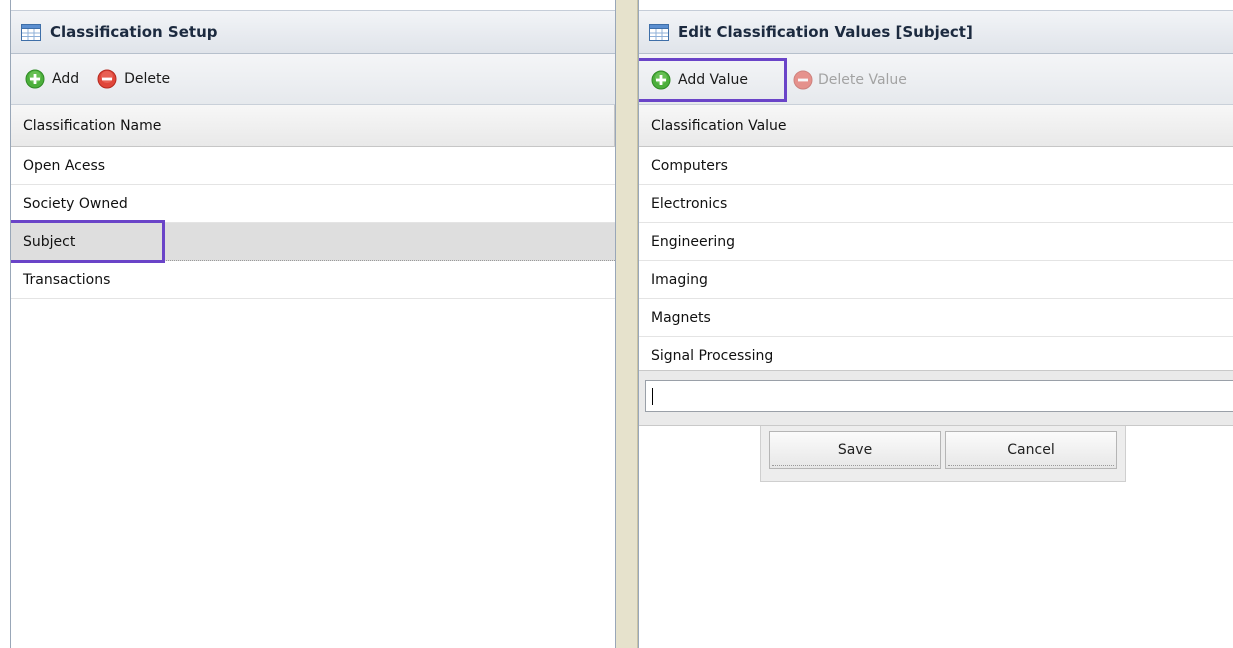 This screenshot has width=1233, height=648. Describe the element at coordinates (313, 166) in the screenshot. I see `classification-row-open-acess: Open Acess` at that location.